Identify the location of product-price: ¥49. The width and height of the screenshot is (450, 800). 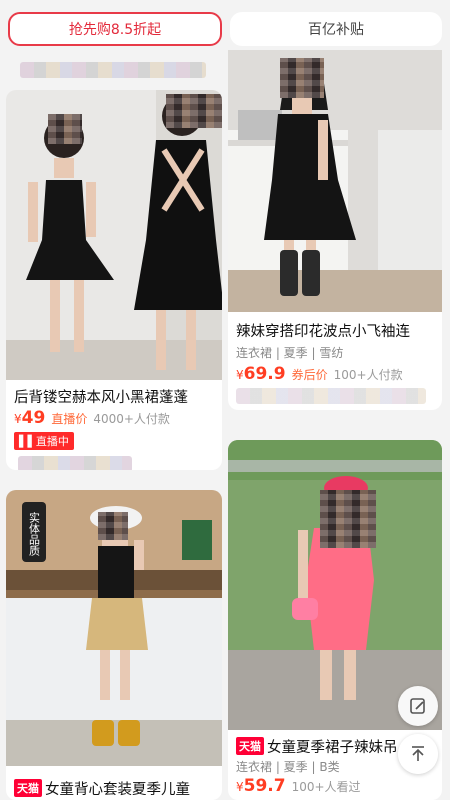
(30, 418).